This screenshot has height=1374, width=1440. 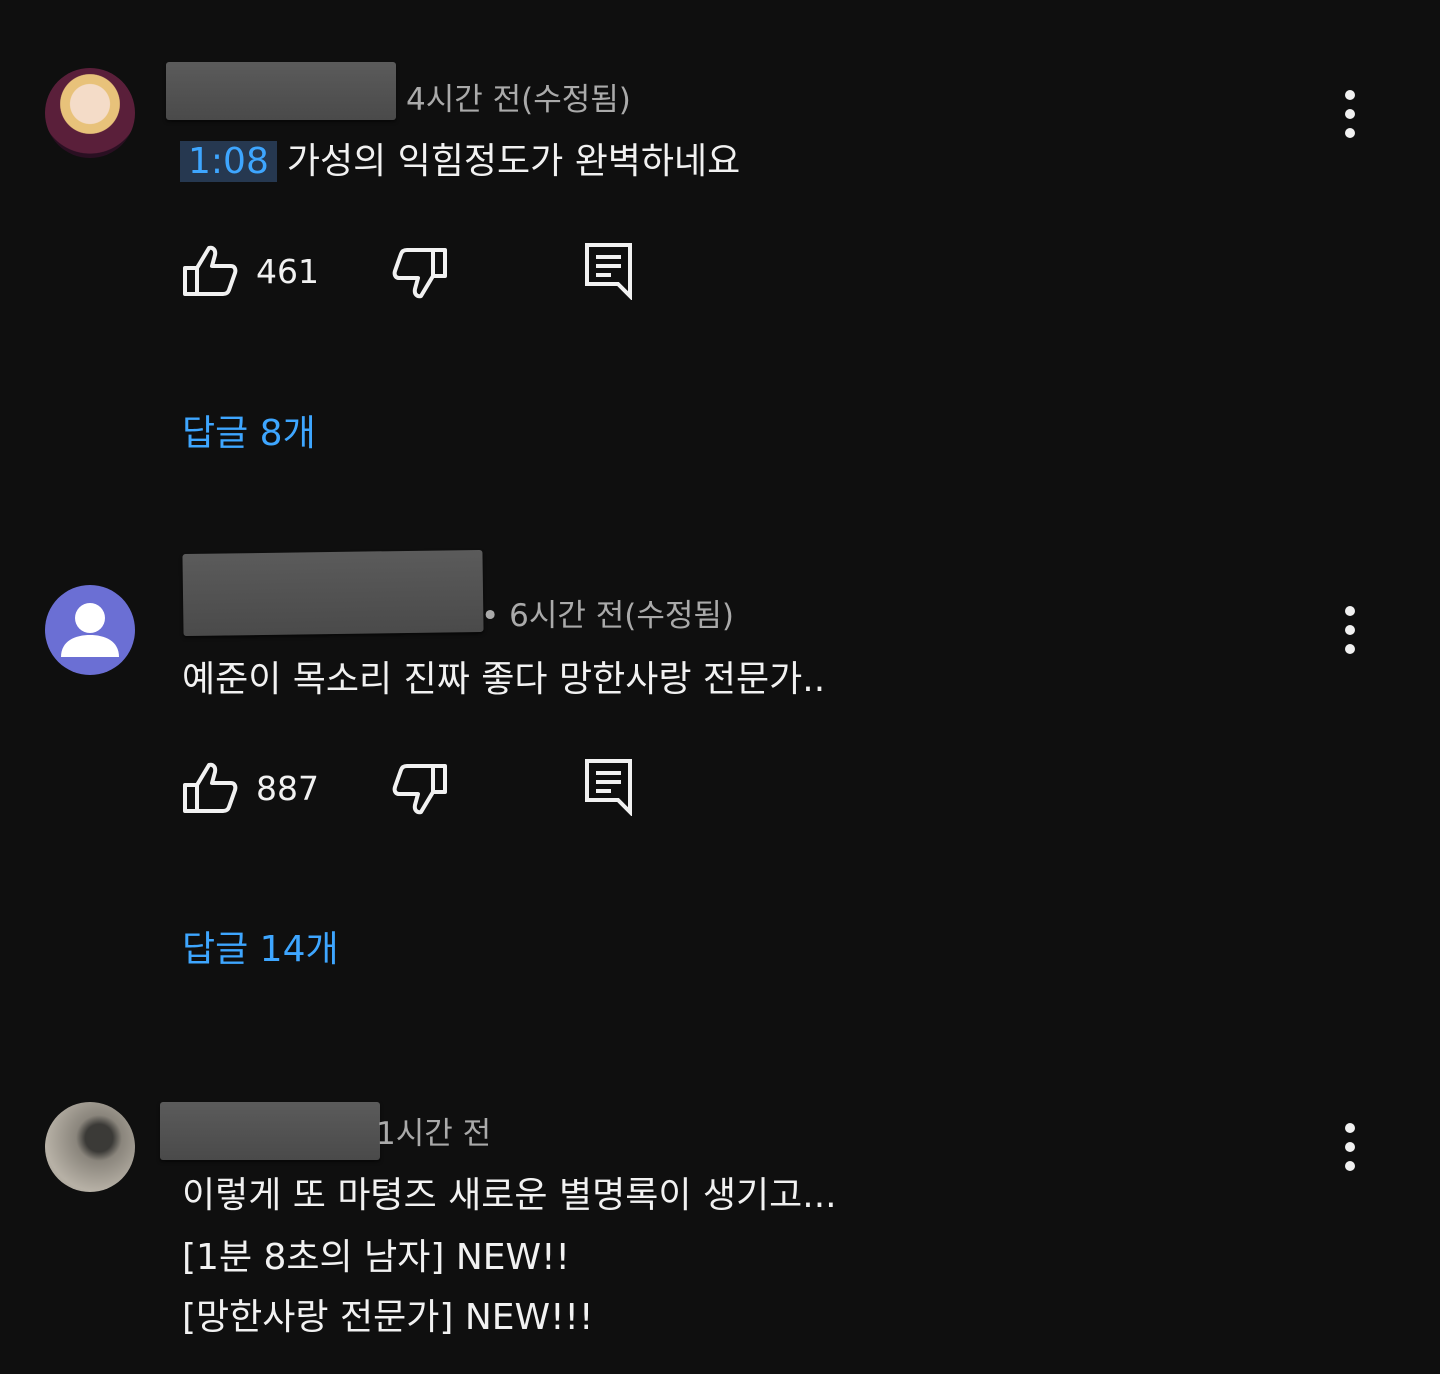 What do you see at coordinates (270, 1131) in the screenshot?
I see `redacted-username` at bounding box center [270, 1131].